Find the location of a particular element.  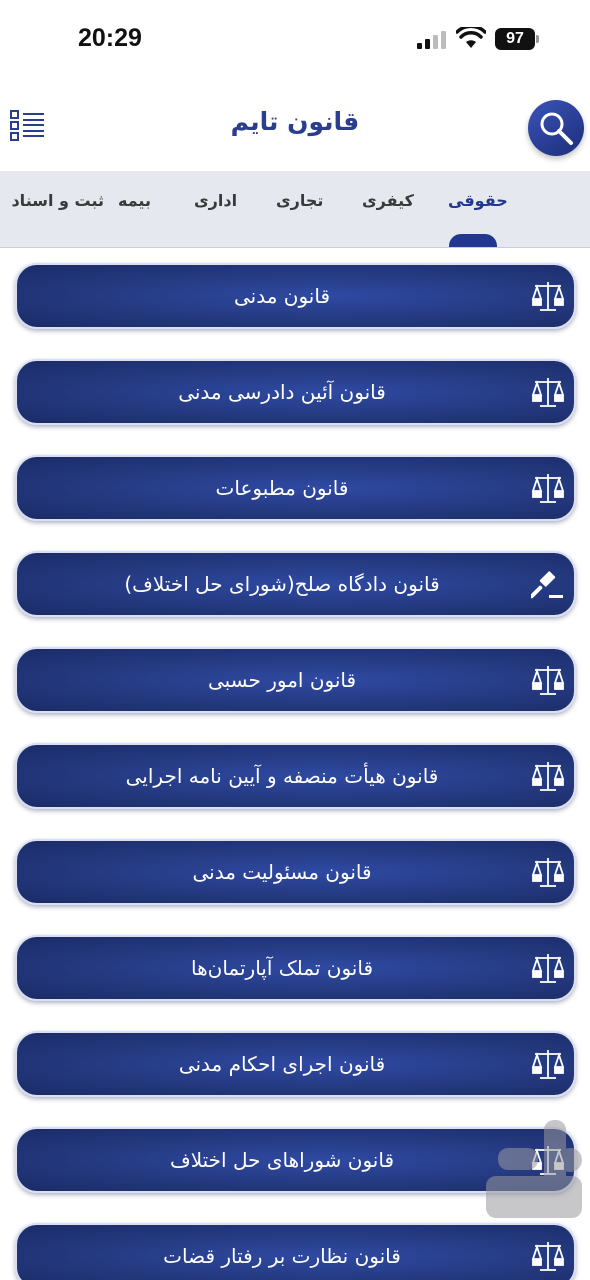

gavel-icon is located at coordinates (547, 585).